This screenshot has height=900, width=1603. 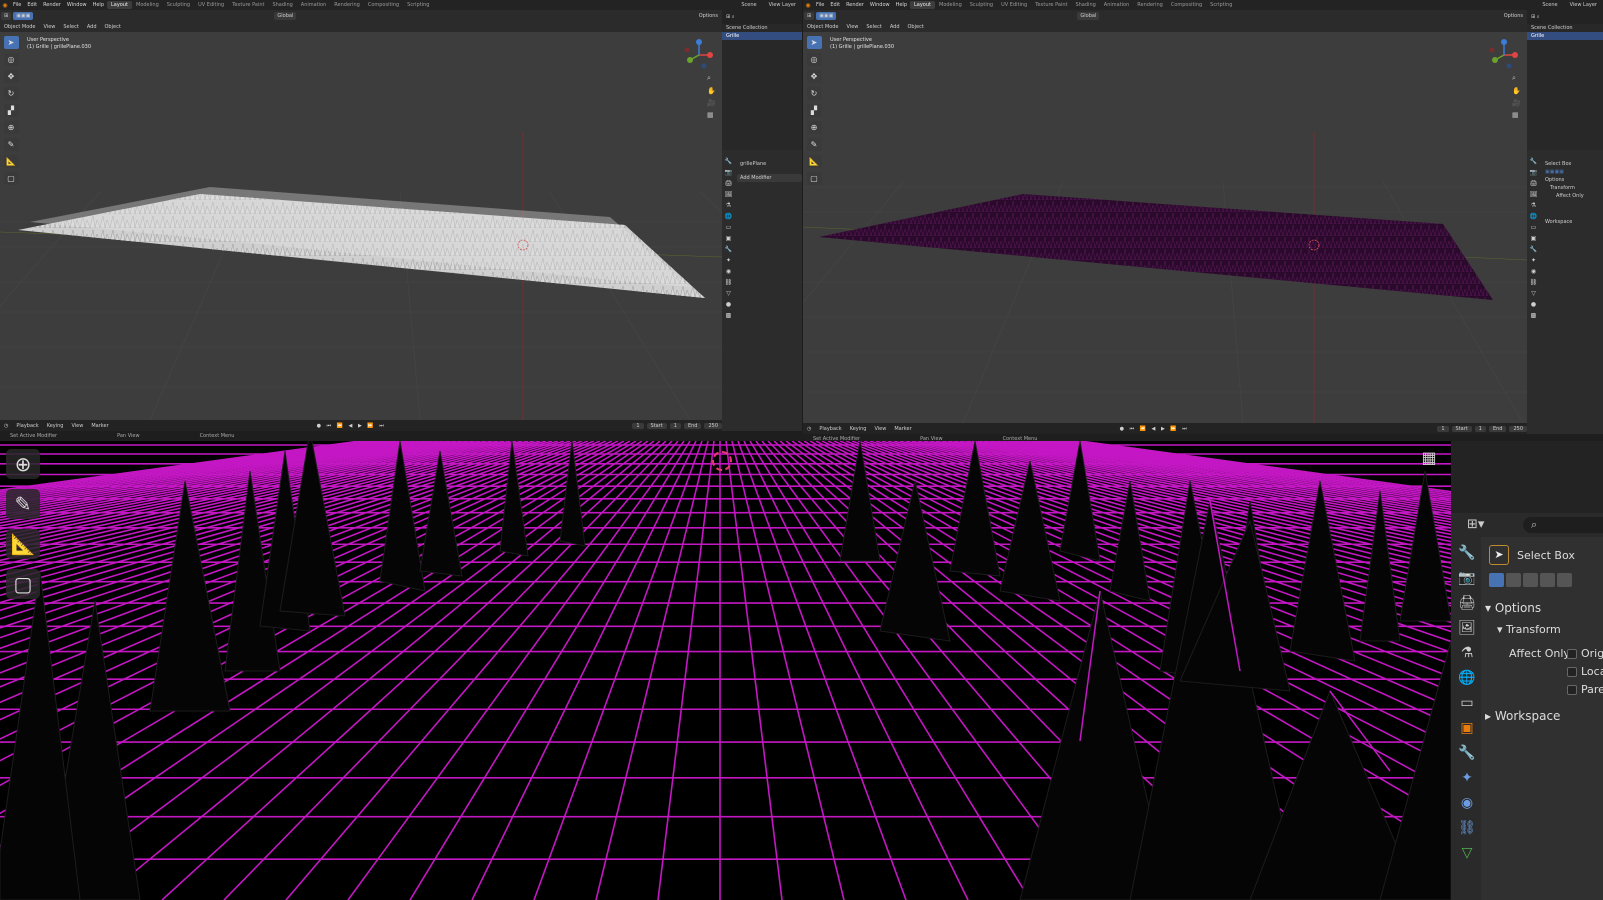 I want to click on tab-shading: Shading, so click(x=1085, y=5).